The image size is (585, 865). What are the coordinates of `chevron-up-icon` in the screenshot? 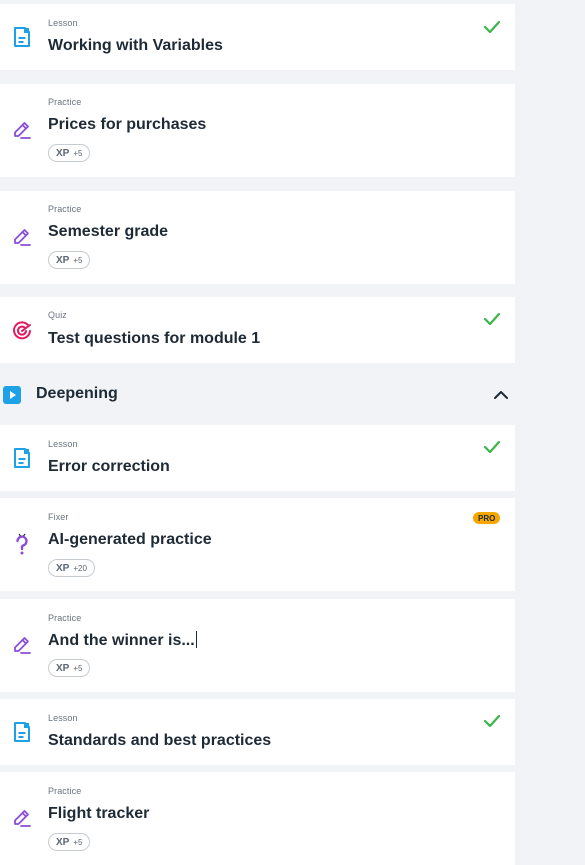 It's located at (501, 395).